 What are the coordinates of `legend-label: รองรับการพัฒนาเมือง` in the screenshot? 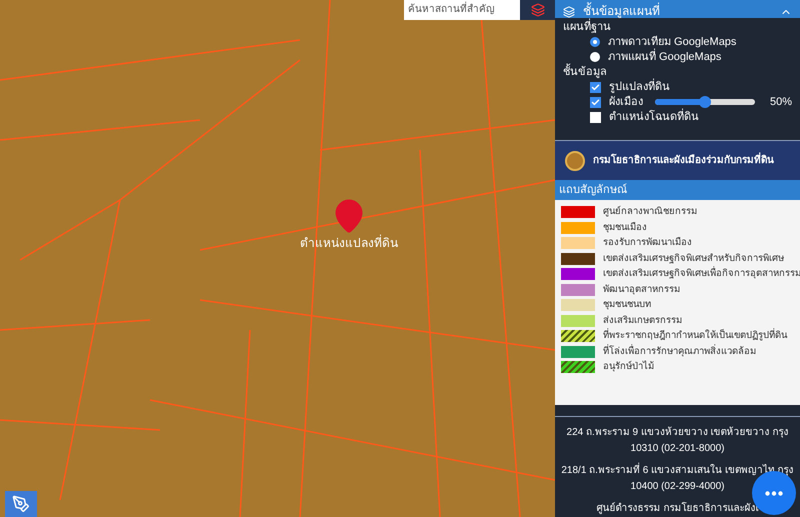 It's located at (647, 243).